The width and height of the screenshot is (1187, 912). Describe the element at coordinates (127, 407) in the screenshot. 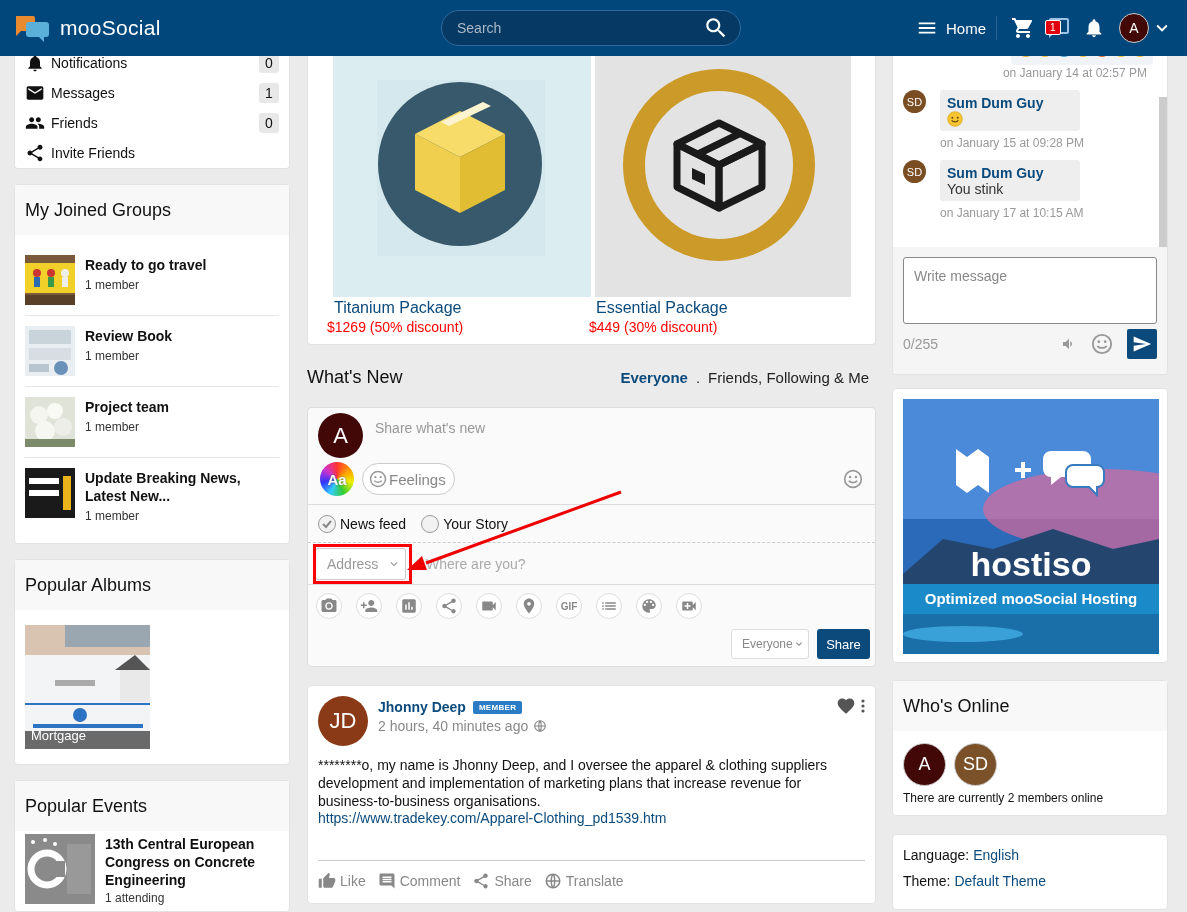

I see `group-name: Project team` at that location.